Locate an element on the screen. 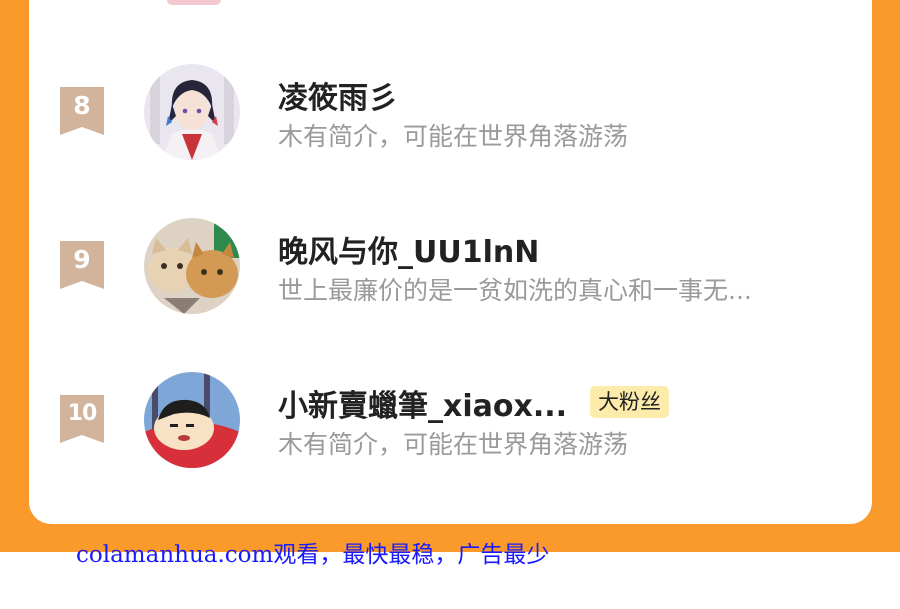 This screenshot has width=900, height=609. big-fan-badge: 大粉丝 is located at coordinates (629, 402).